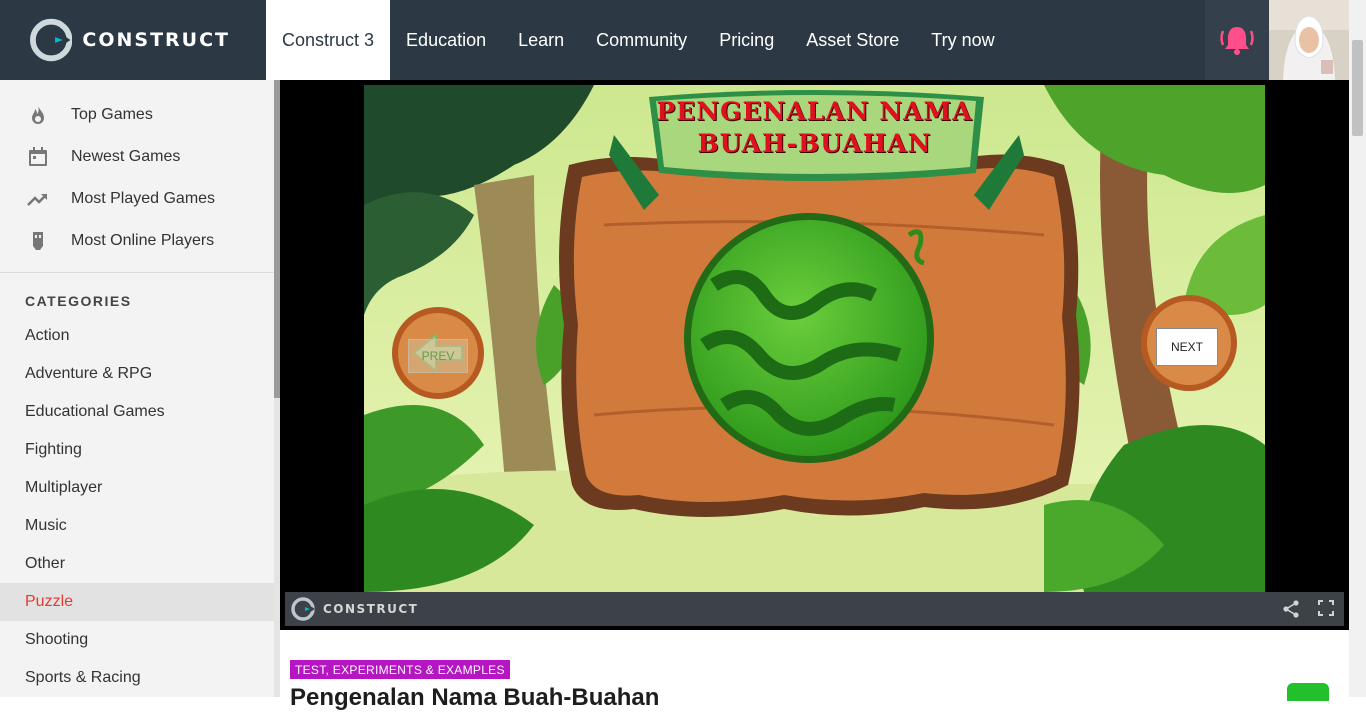  What do you see at coordinates (438, 356) in the screenshot?
I see `prev-button: PREV` at bounding box center [438, 356].